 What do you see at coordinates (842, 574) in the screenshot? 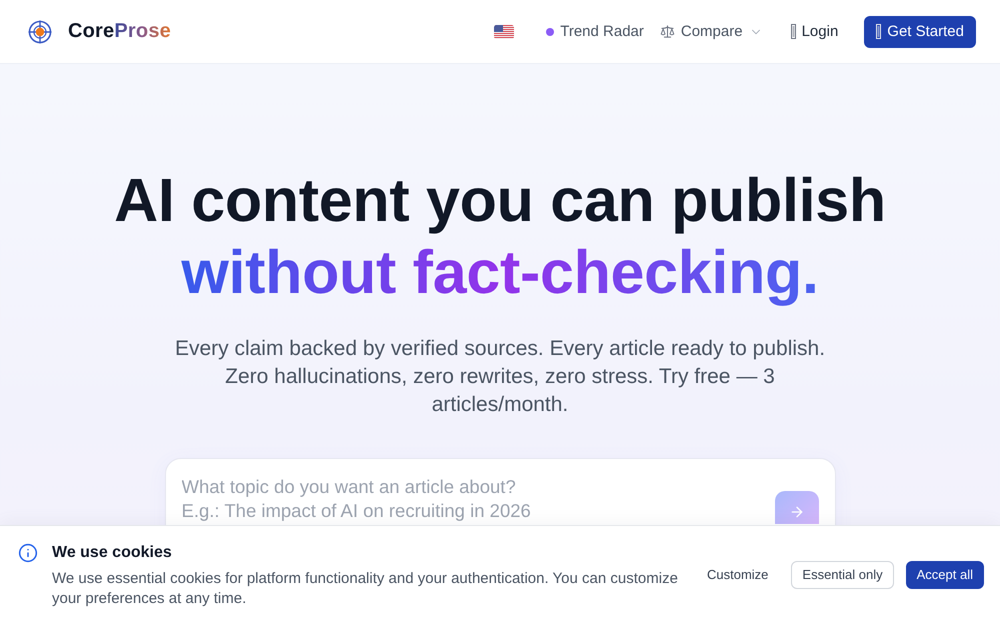
I see `essential-only-button: Essential only` at bounding box center [842, 574].